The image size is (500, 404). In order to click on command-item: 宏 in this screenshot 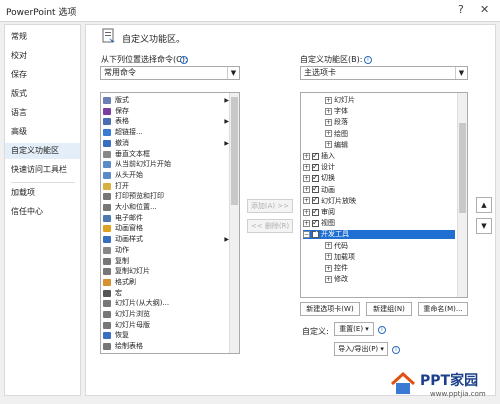, I will do `click(167, 293)`.